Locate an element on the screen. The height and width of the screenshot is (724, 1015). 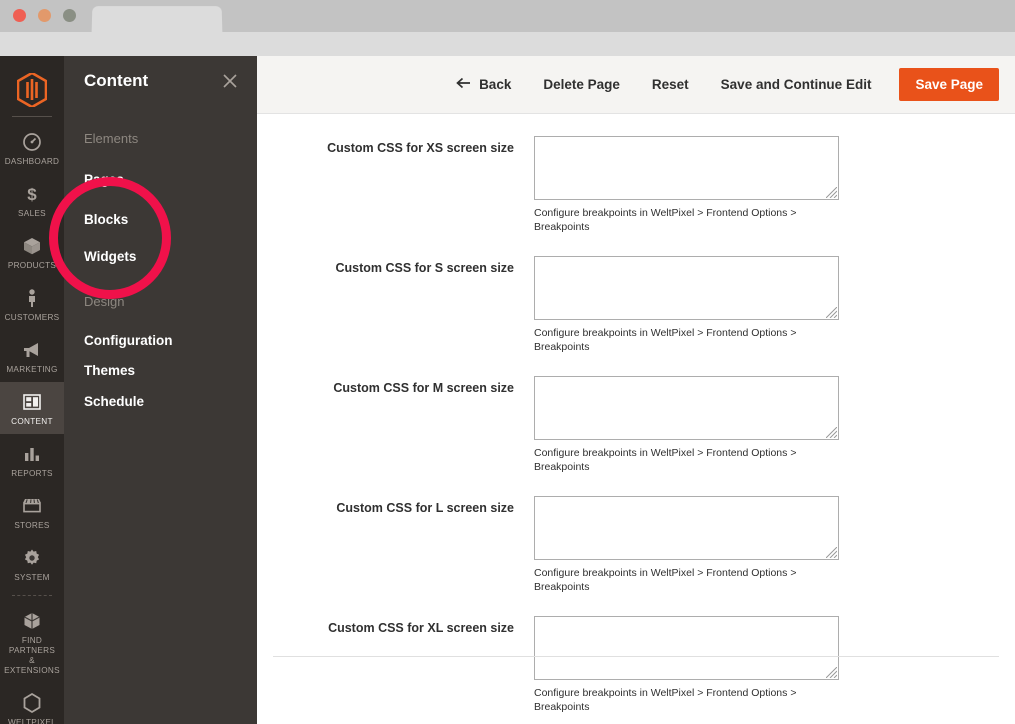
bar-chart-icon is located at coordinates (32, 454).